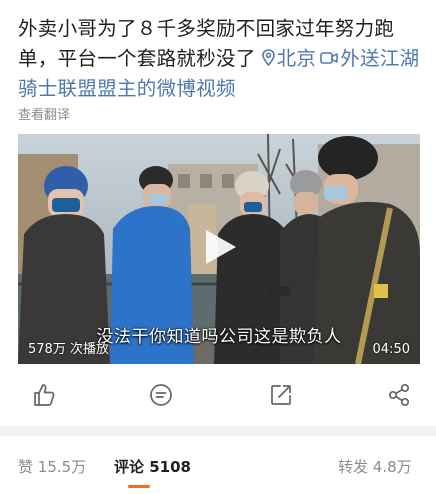  What do you see at coordinates (218, 395) in the screenshot?
I see `action-bar` at bounding box center [218, 395].